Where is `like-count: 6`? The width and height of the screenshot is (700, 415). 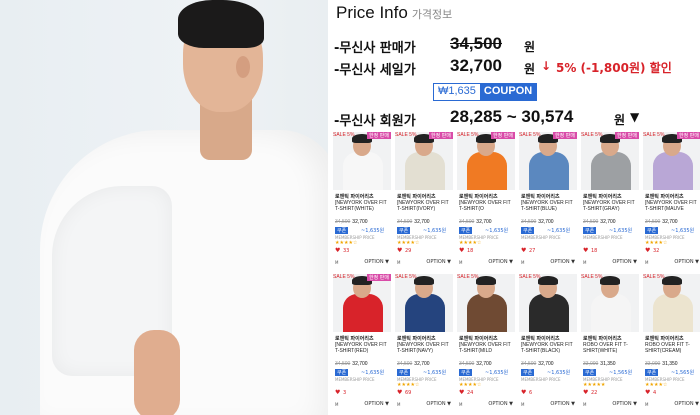 like-count: 6 is located at coordinates (531, 393).